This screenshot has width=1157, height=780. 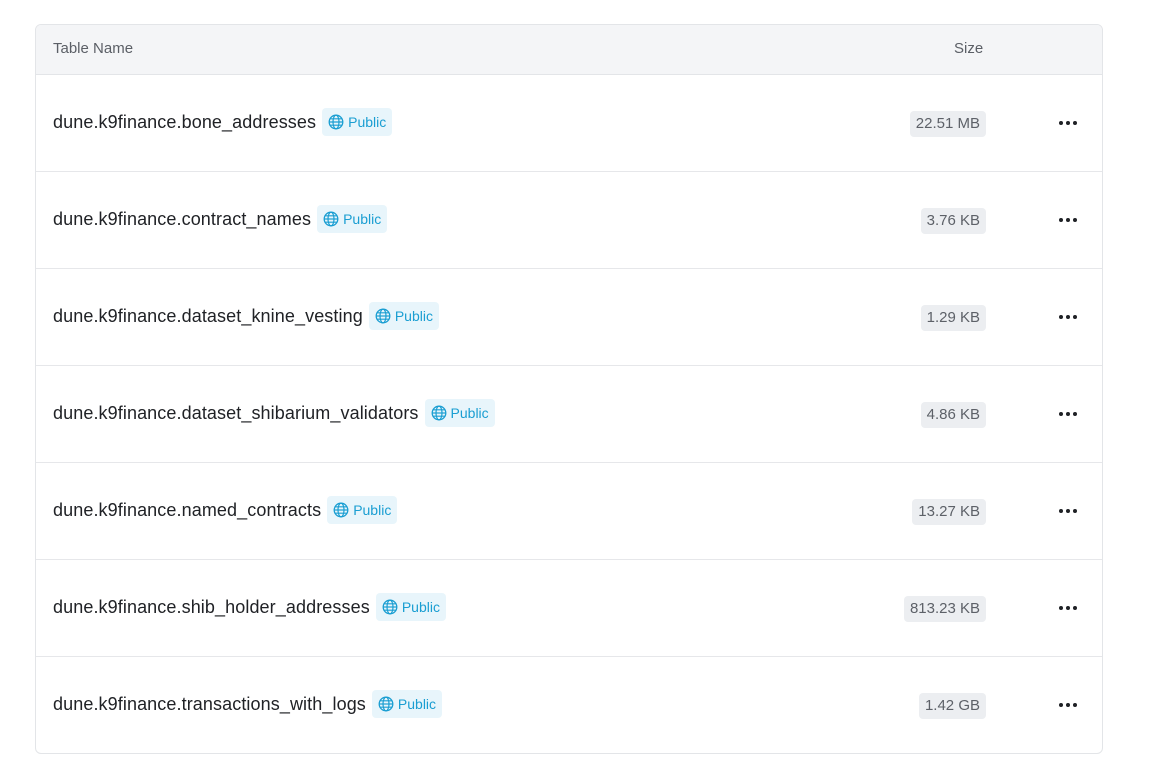 What do you see at coordinates (93, 48) in the screenshot?
I see `column-header-table-name: Table Name` at bounding box center [93, 48].